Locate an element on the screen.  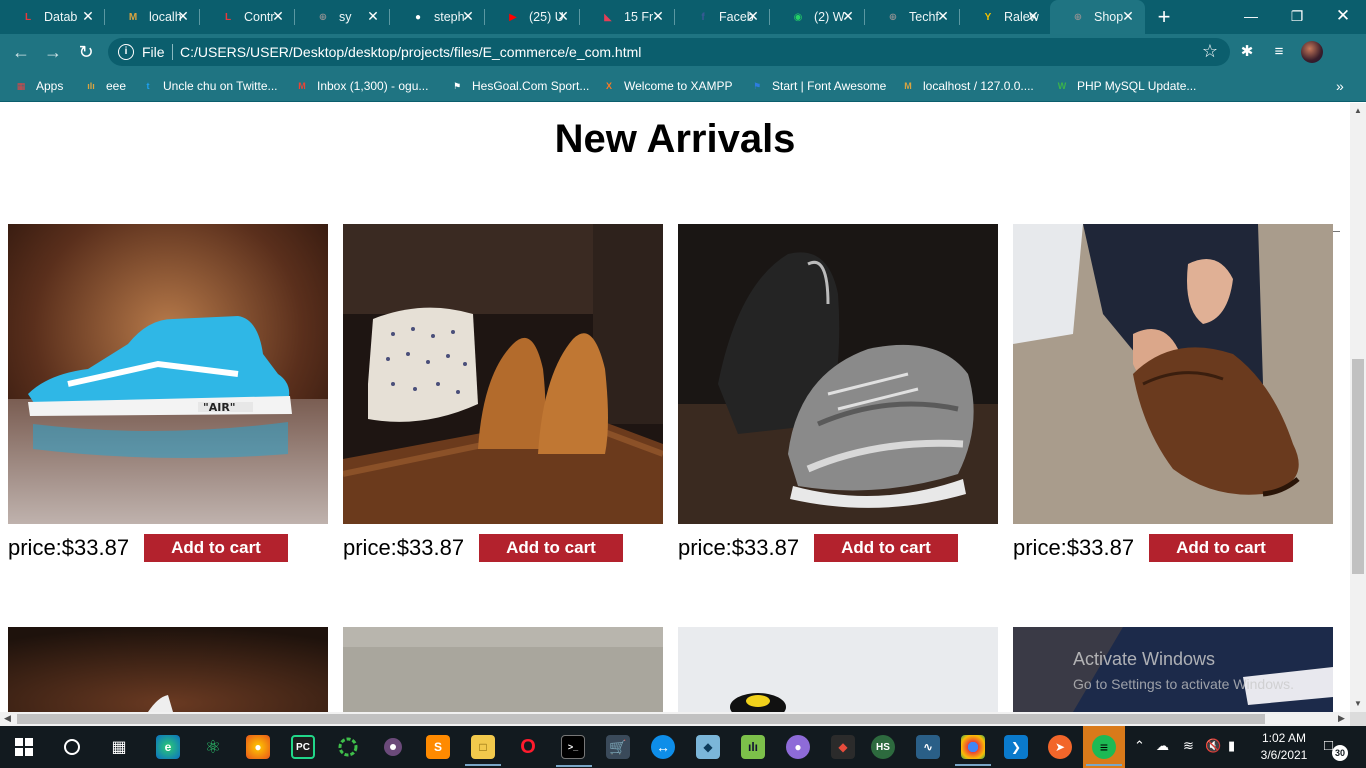
edge-icon: e is located at coordinates (168, 747).